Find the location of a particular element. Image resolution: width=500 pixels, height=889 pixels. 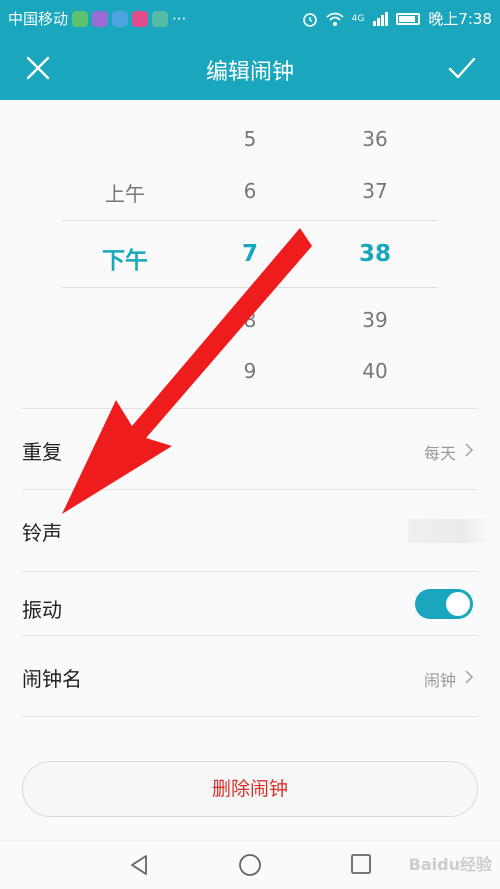

signal-icon is located at coordinates (381, 18).